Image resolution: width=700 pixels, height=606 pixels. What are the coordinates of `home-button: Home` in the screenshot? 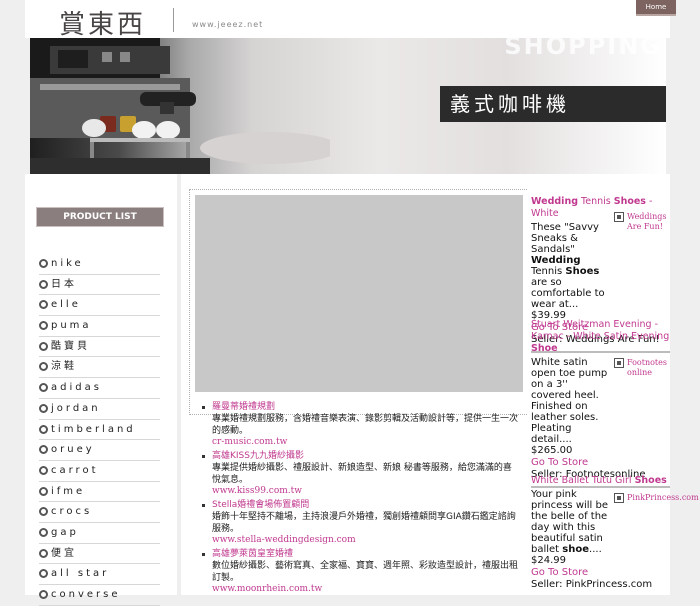 It's located at (656, 8).